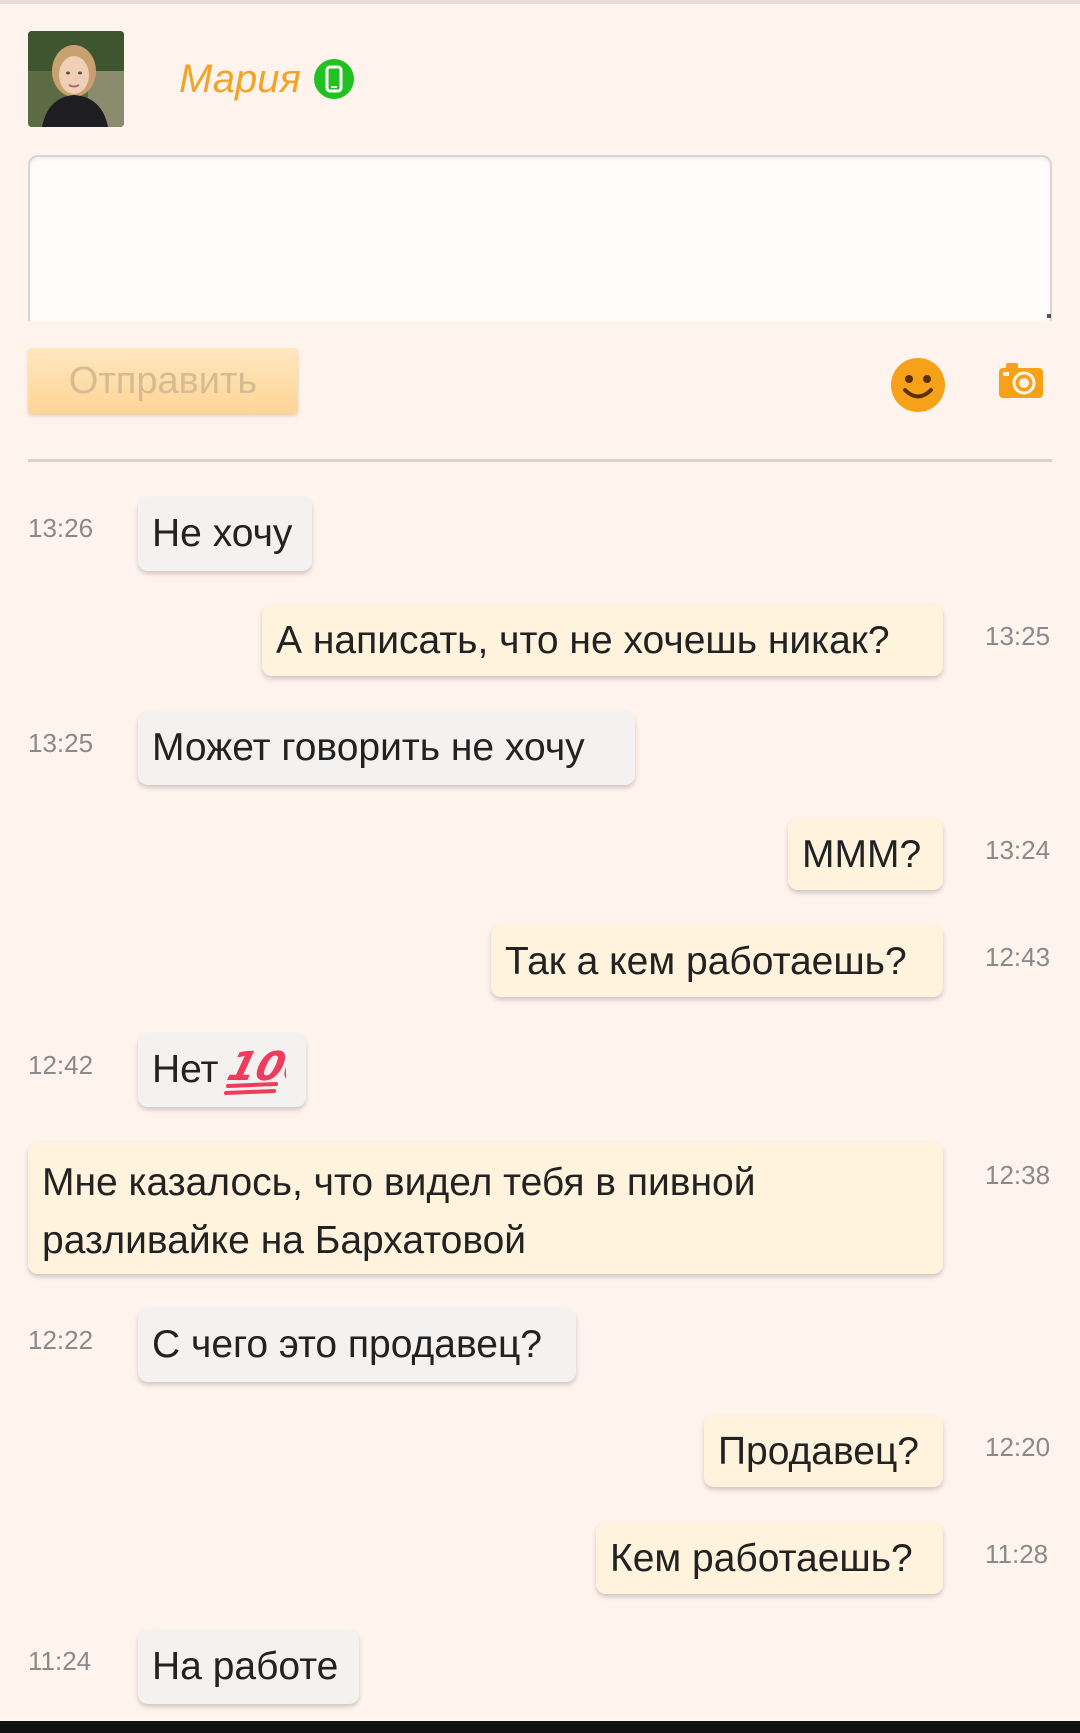 The width and height of the screenshot is (1080, 1733). Describe the element at coordinates (1018, 1175) in the screenshot. I see `message-time: 12:38` at that location.